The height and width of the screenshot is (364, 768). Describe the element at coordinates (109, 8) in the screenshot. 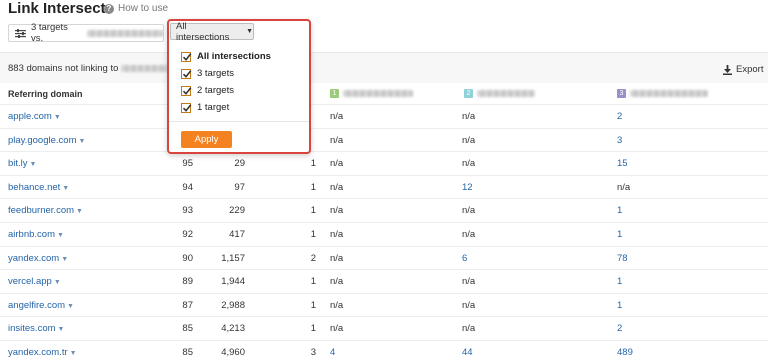

I see `help-icon: ?` at that location.